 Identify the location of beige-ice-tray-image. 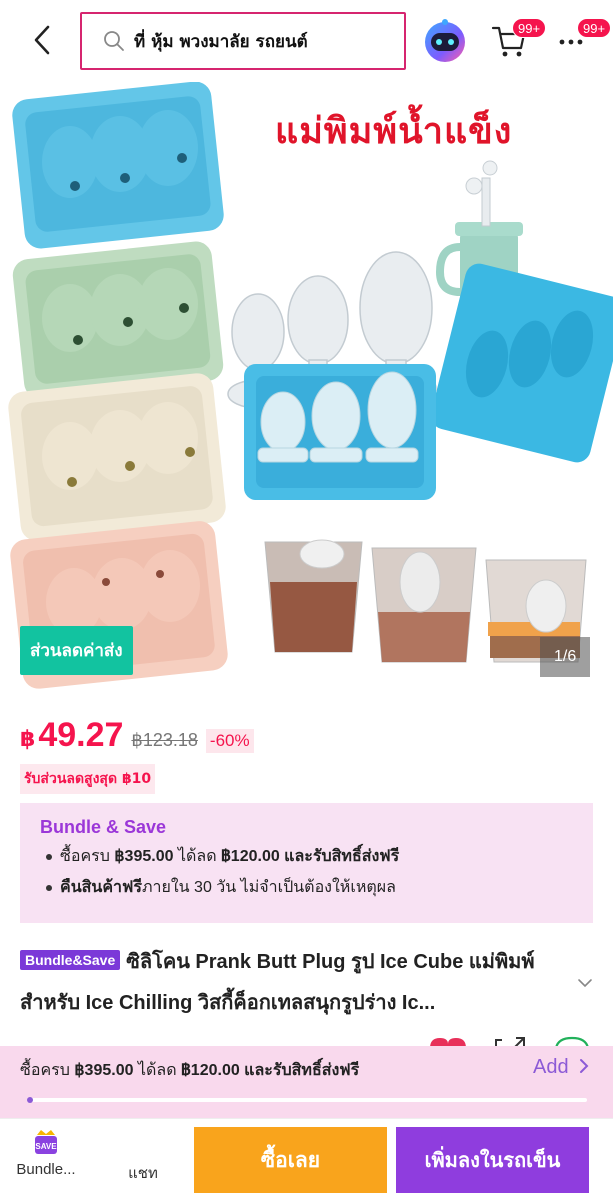
(117, 457).